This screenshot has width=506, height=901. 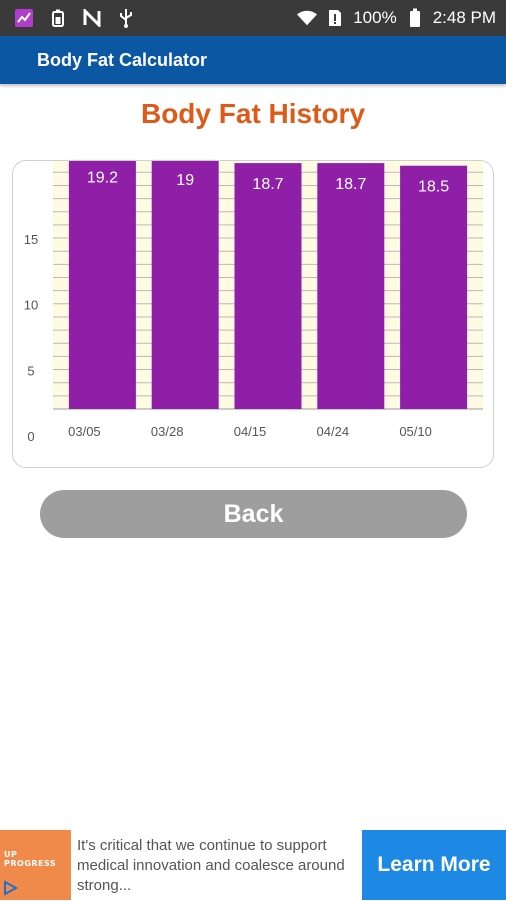 What do you see at coordinates (84, 431) in the screenshot?
I see `x-tick-label: 03/05` at bounding box center [84, 431].